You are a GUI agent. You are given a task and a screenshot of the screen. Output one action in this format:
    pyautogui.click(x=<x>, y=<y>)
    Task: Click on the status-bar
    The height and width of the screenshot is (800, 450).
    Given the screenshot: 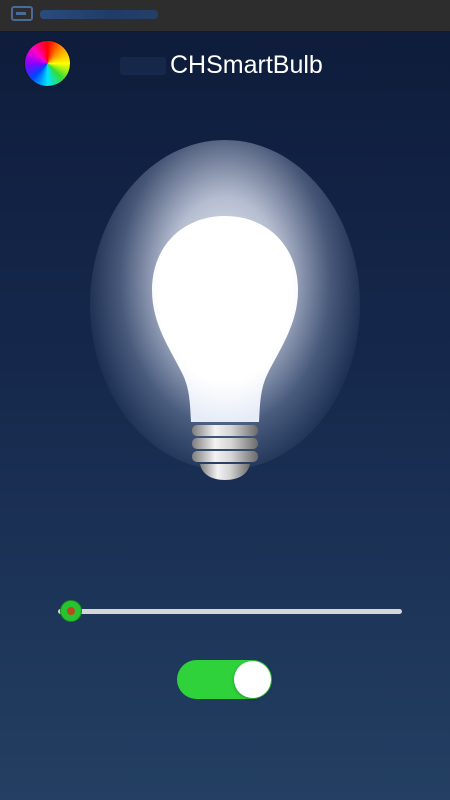 What is the action you would take?
    pyautogui.click(x=225, y=15)
    